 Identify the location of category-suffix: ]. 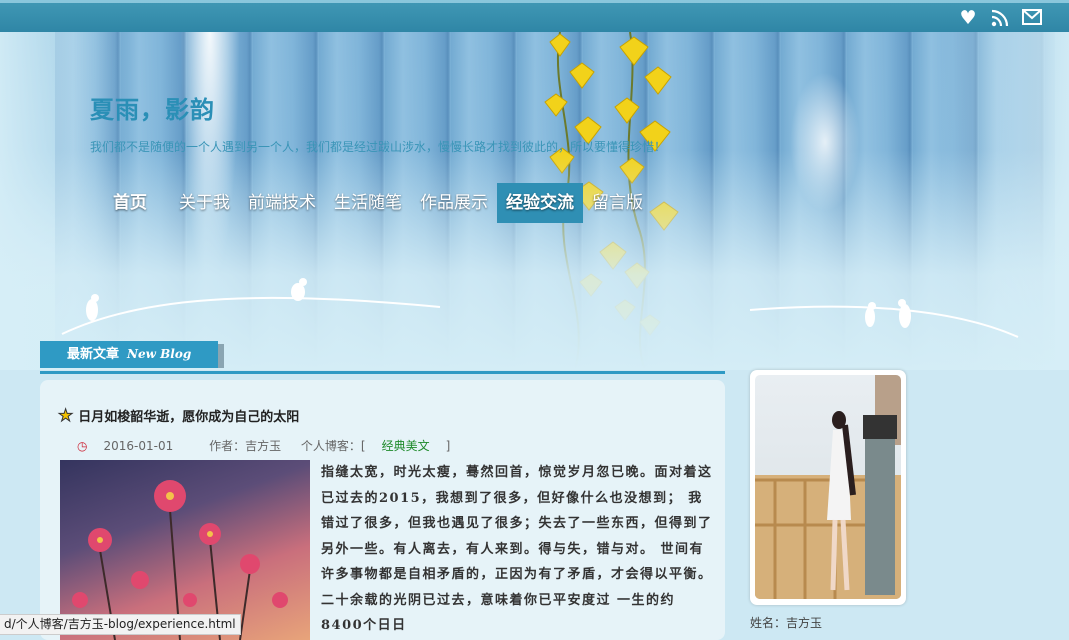
(448, 446).